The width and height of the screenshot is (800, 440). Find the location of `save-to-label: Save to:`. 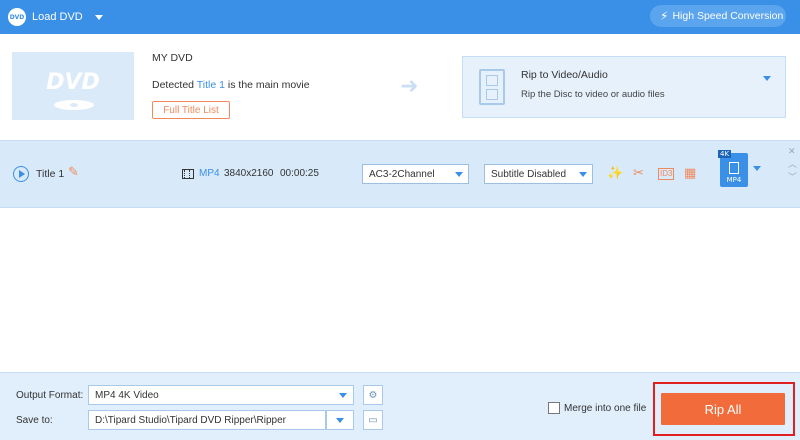

save-to-label: Save to: is located at coordinates (34, 420).